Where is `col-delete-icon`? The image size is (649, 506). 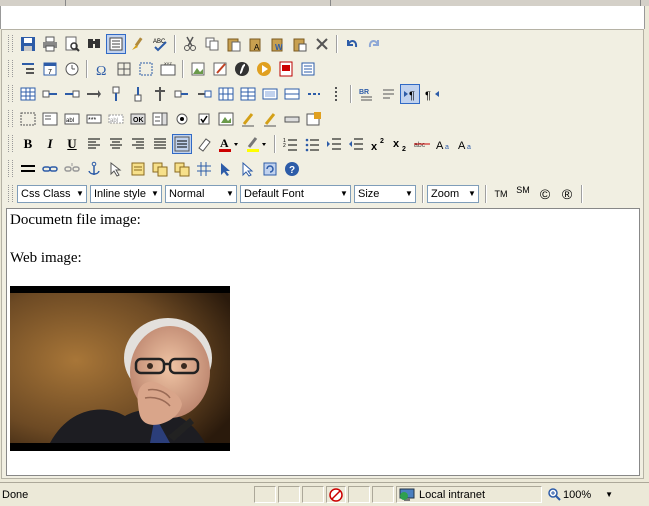
col-delete-icon is located at coordinates (94, 94).